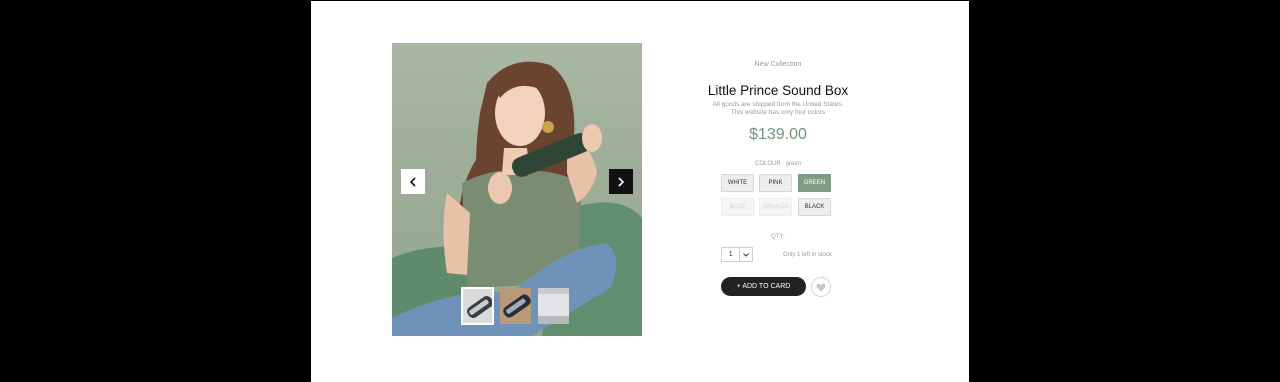 The width and height of the screenshot is (1280, 382). I want to click on colour-option-green: GREEN, so click(814, 183).